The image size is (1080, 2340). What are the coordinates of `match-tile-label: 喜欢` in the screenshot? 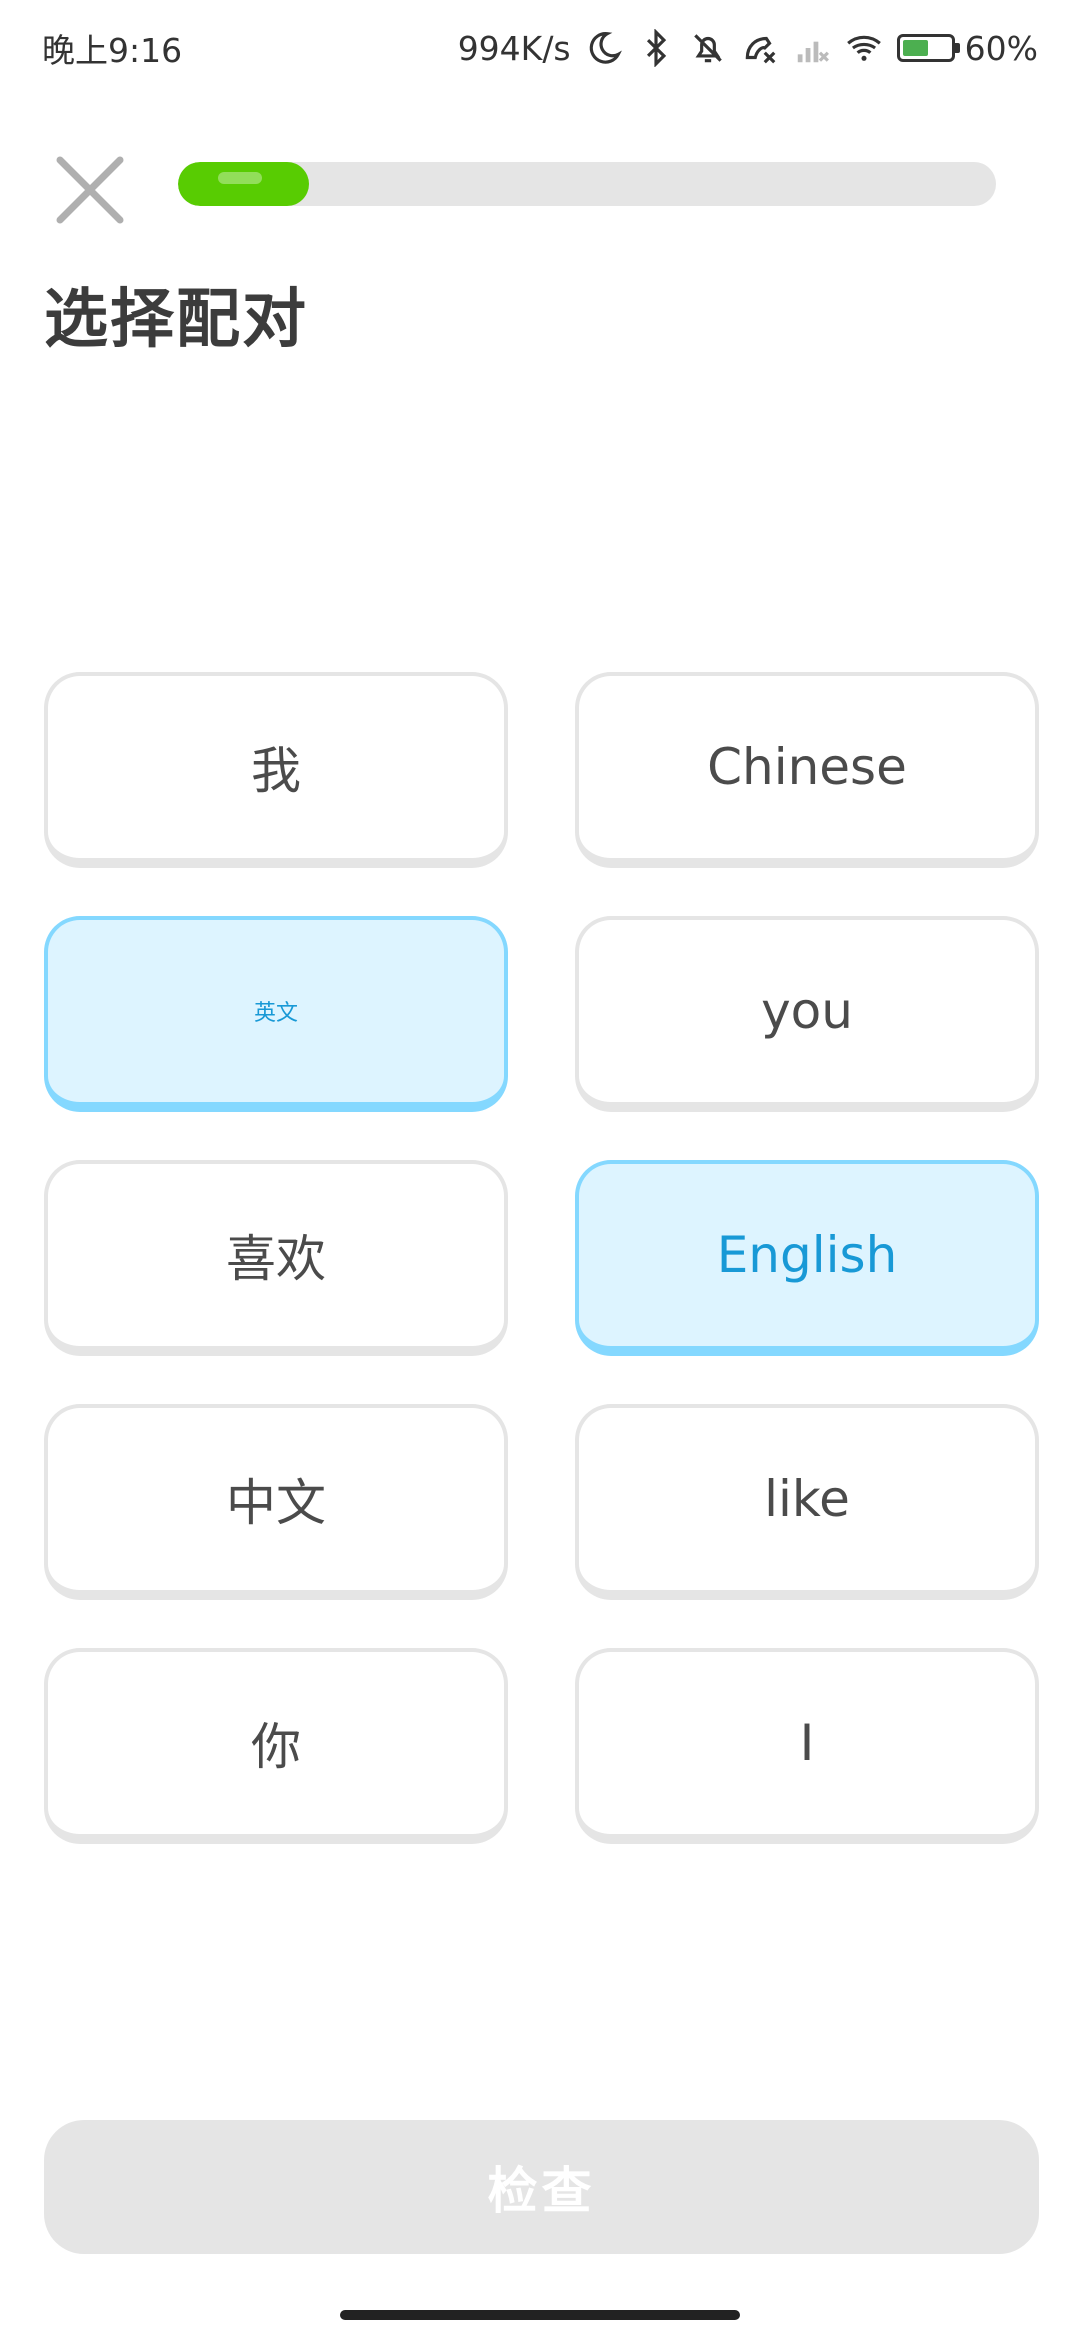 It's located at (276, 1259).